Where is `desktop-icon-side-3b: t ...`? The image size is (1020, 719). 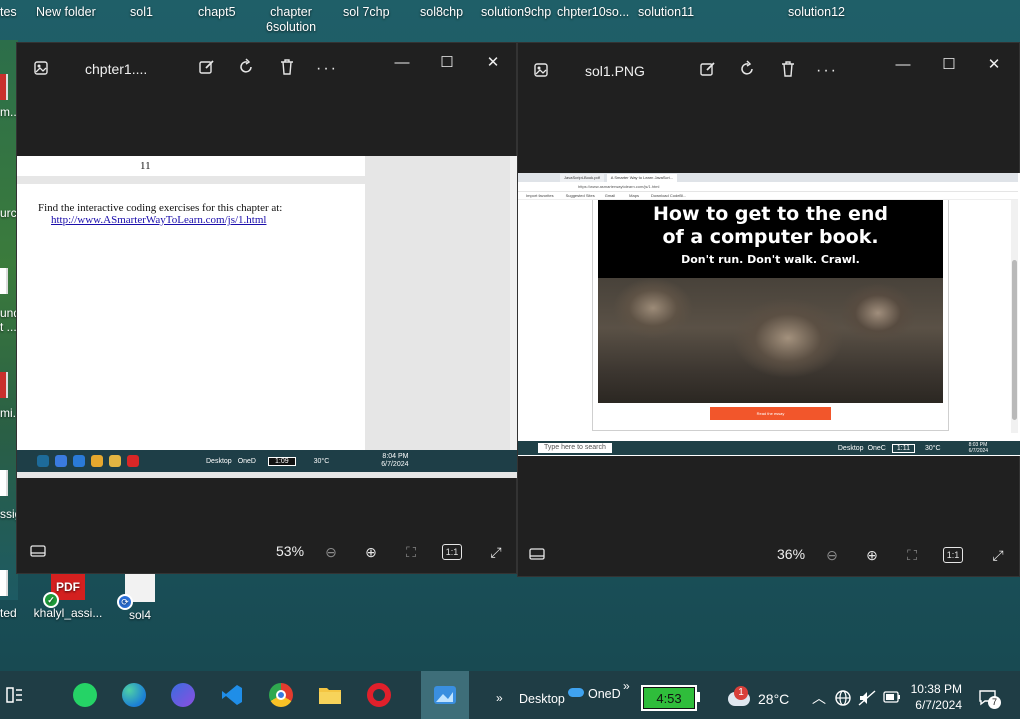 desktop-icon-side-3b: t ... is located at coordinates (8, 327).